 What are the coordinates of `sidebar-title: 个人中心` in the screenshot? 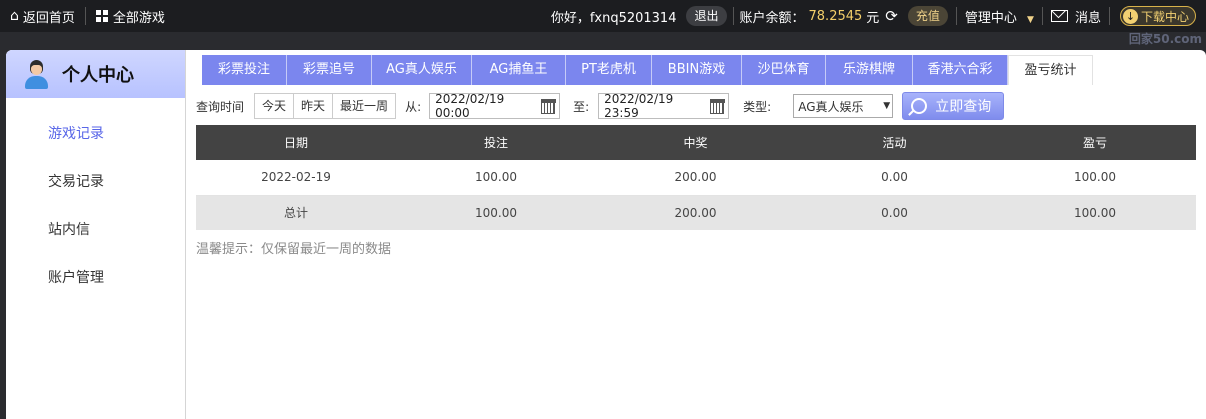 It's located at (98, 75).